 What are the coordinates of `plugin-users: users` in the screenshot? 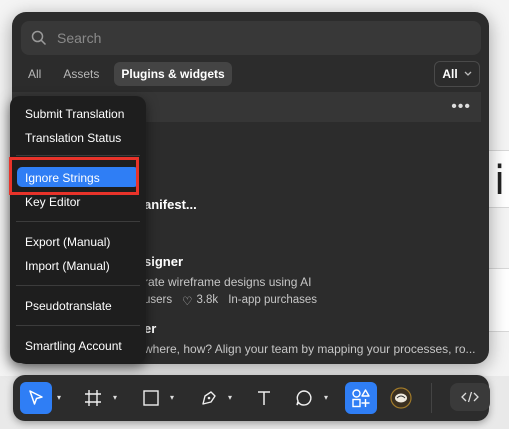 It's located at (158, 300).